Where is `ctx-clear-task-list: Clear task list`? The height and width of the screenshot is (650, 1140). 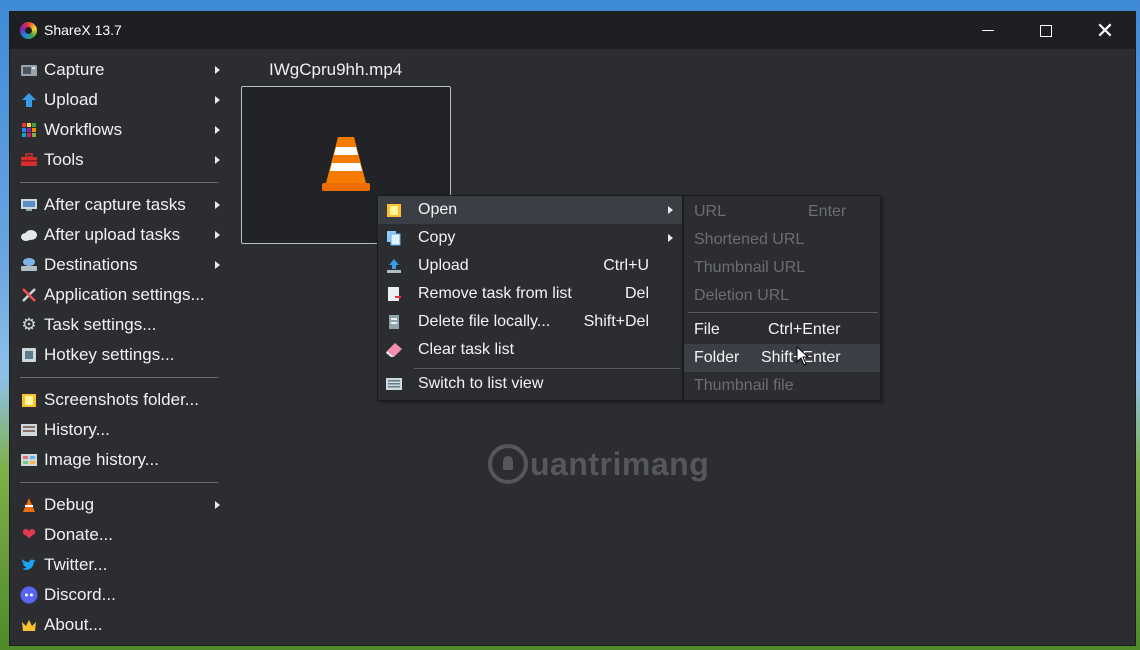
ctx-clear-task-list: Clear task list is located at coordinates (530, 350).